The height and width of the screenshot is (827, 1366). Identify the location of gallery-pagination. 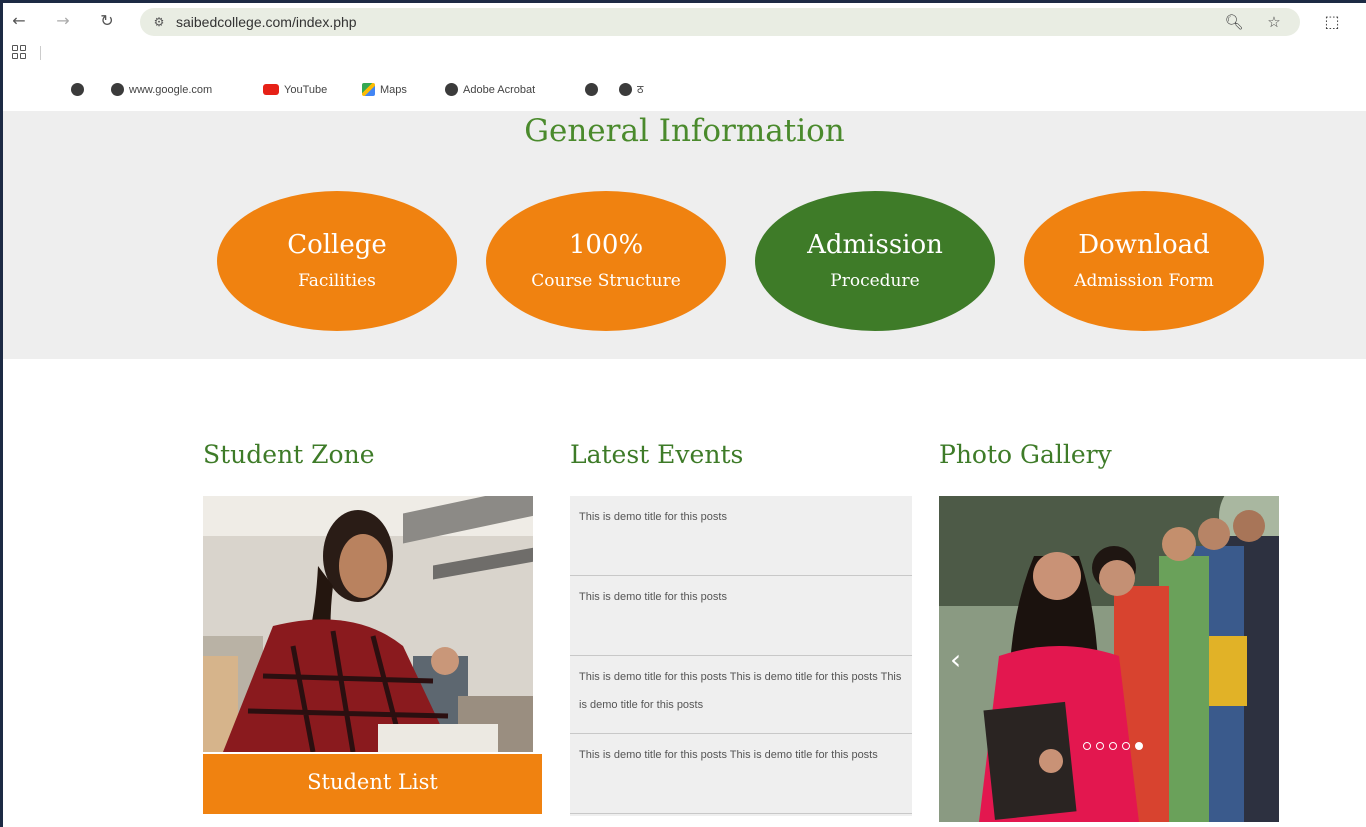
(1113, 747).